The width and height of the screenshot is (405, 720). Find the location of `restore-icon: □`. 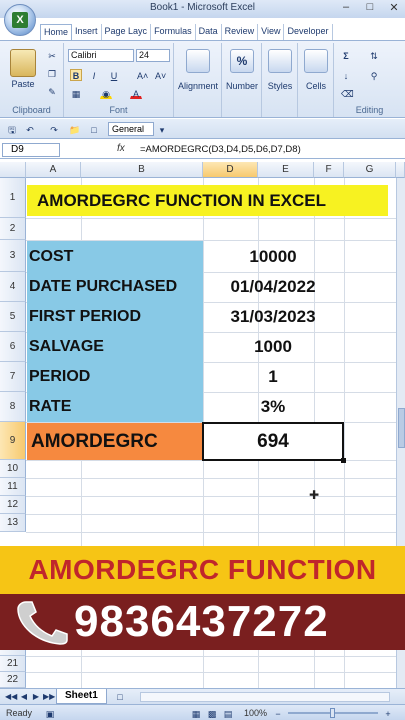

restore-icon: □ is located at coordinates (370, 7).